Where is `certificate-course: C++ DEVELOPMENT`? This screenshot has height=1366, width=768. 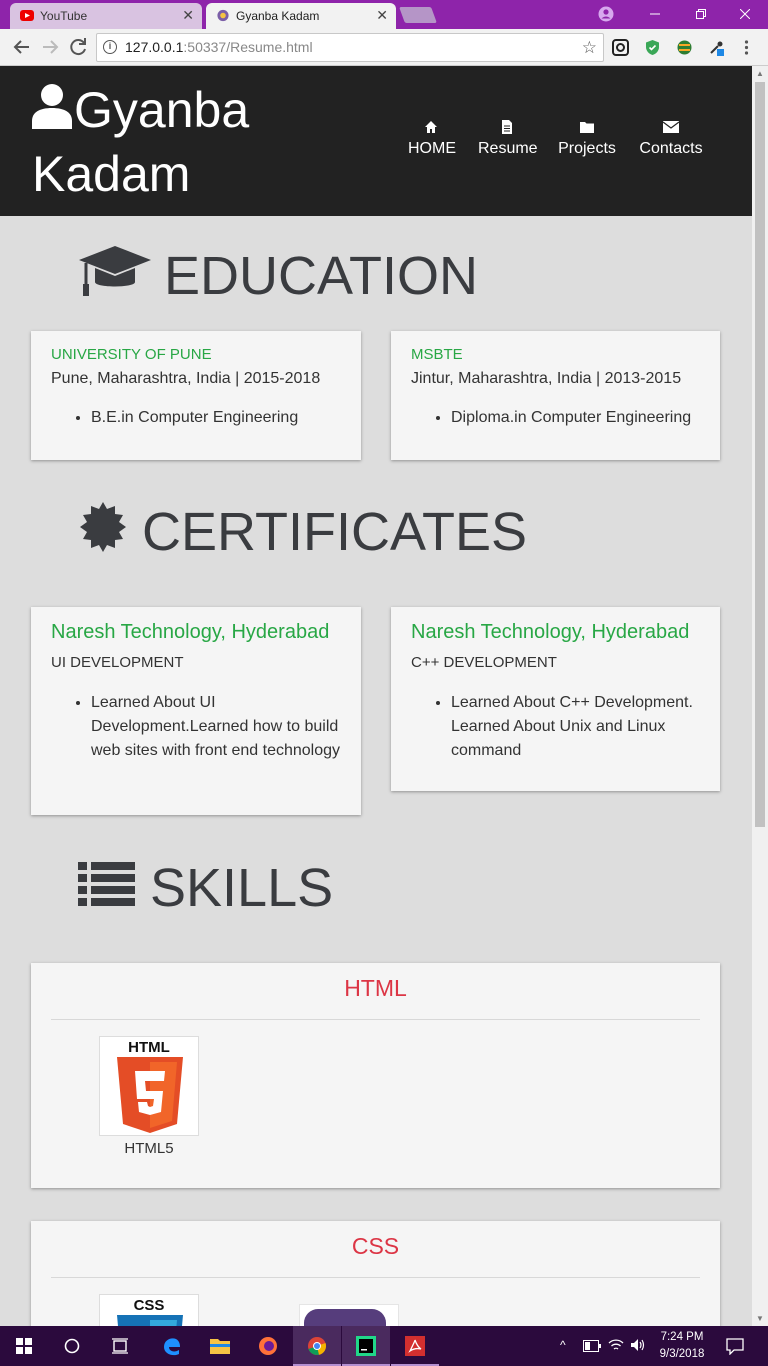
certificate-course: C++ DEVELOPMENT is located at coordinates (484, 662).